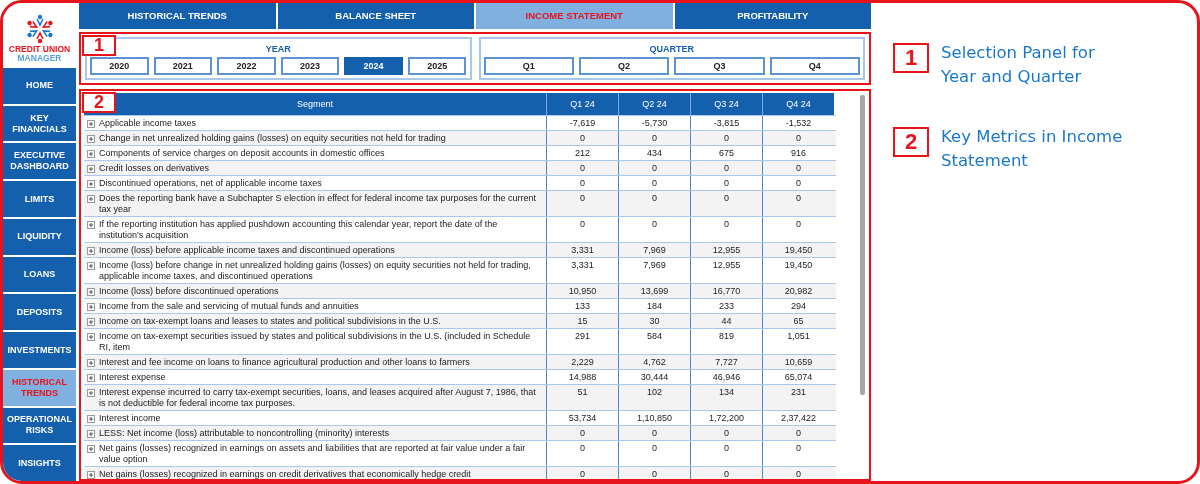 The image size is (1200, 484). Describe the element at coordinates (798, 321) in the screenshot. I see `table-cell: 65` at that location.